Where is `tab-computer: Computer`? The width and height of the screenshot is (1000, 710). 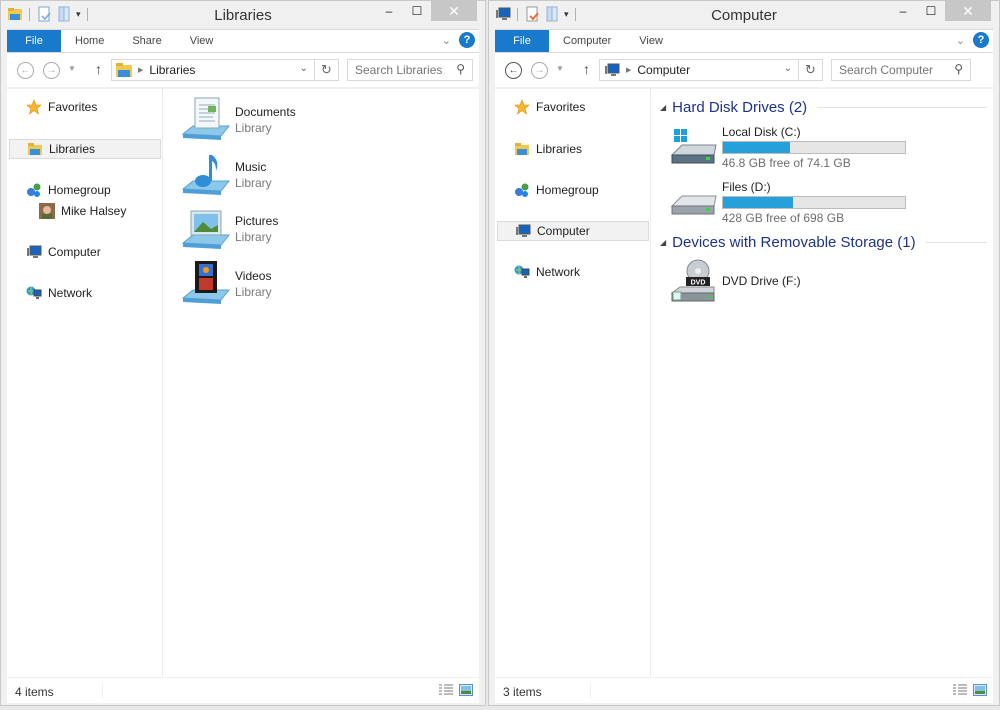
tab-computer: Computer is located at coordinates (587, 41).